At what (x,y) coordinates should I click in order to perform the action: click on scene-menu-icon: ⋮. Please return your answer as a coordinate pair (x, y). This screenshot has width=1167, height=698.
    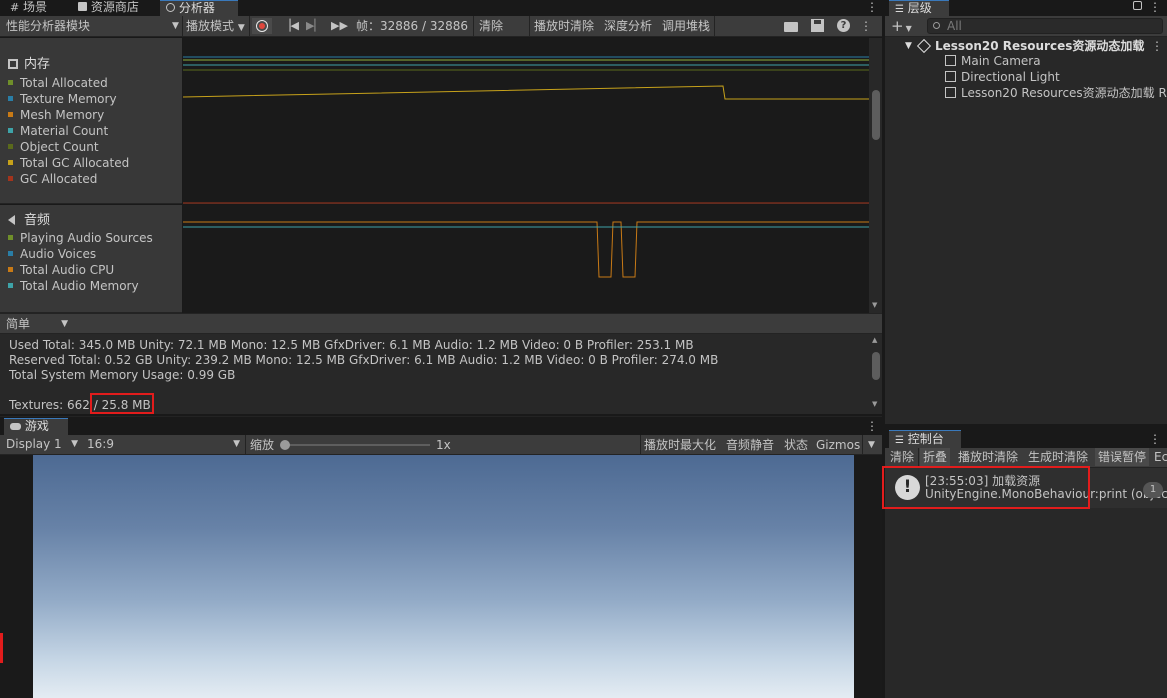
    Looking at the image, I should click on (1157, 46).